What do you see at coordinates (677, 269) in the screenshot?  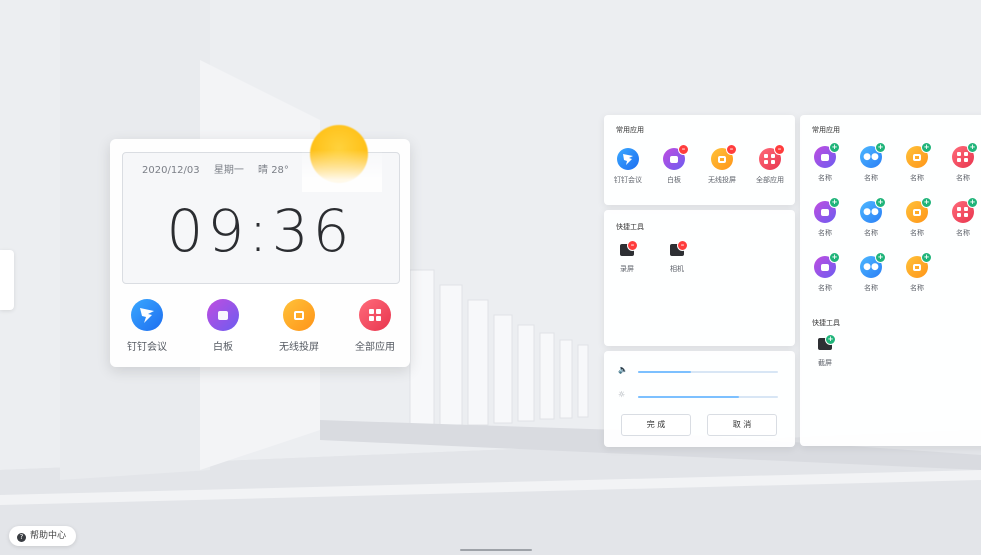 I see `tool-label: 相机` at bounding box center [677, 269].